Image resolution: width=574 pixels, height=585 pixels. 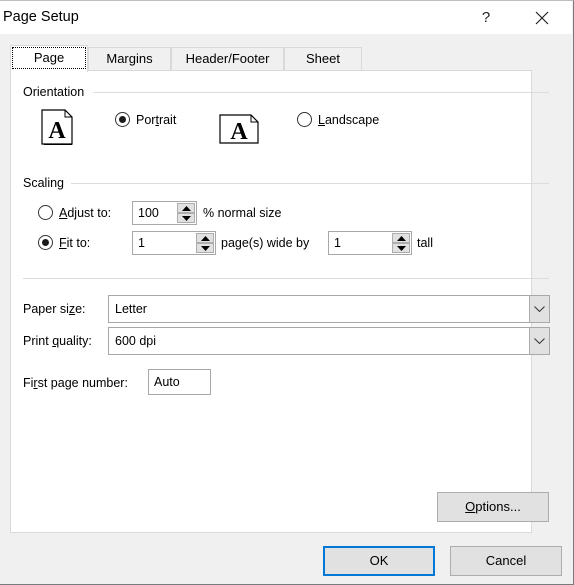 What do you see at coordinates (506, 561) in the screenshot?
I see `cancel-button: Cancel` at bounding box center [506, 561].